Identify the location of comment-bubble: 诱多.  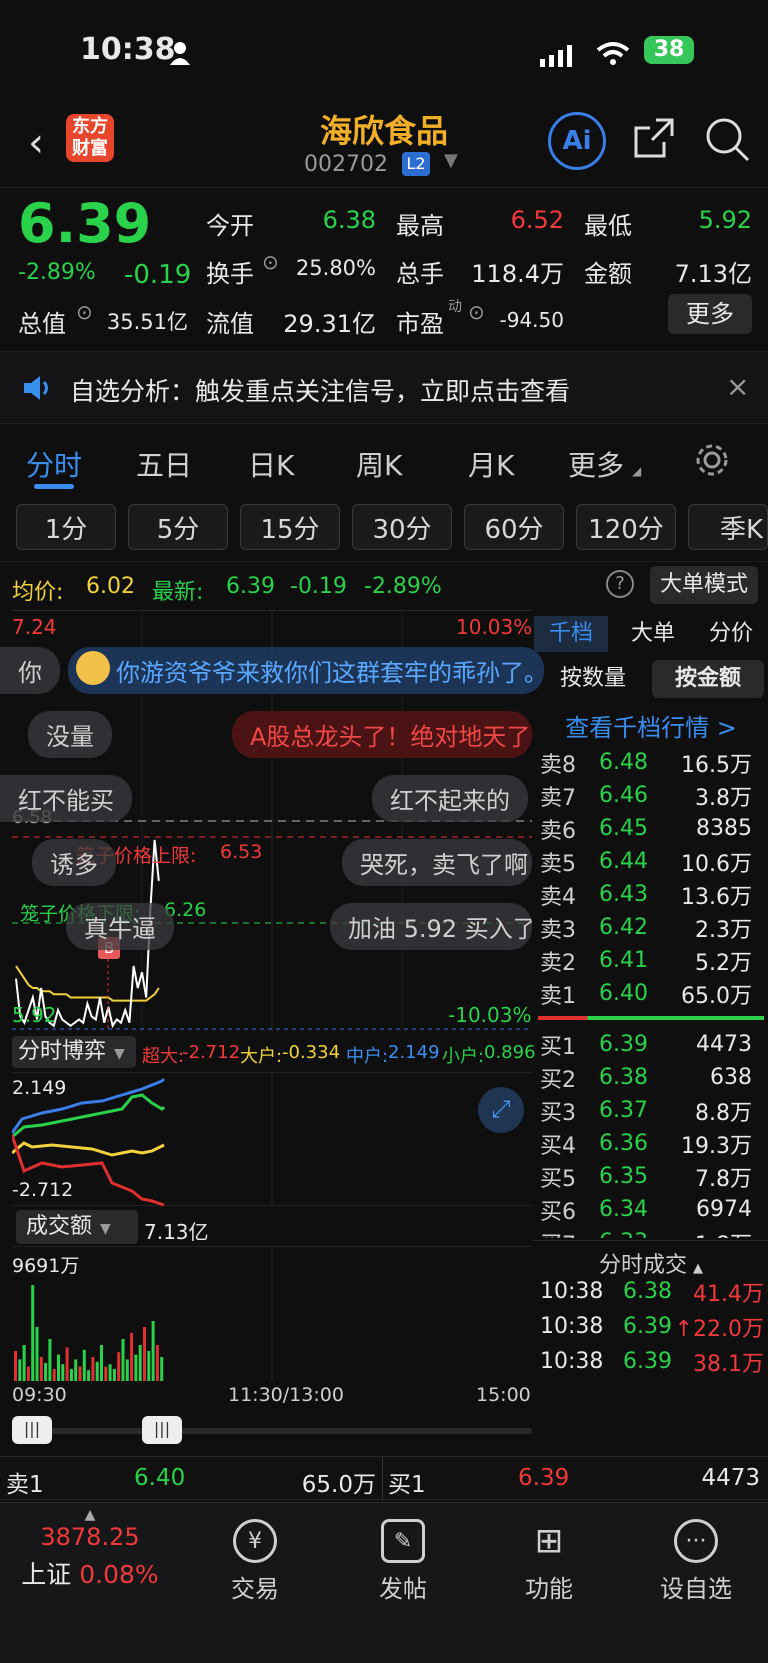
(74, 862).